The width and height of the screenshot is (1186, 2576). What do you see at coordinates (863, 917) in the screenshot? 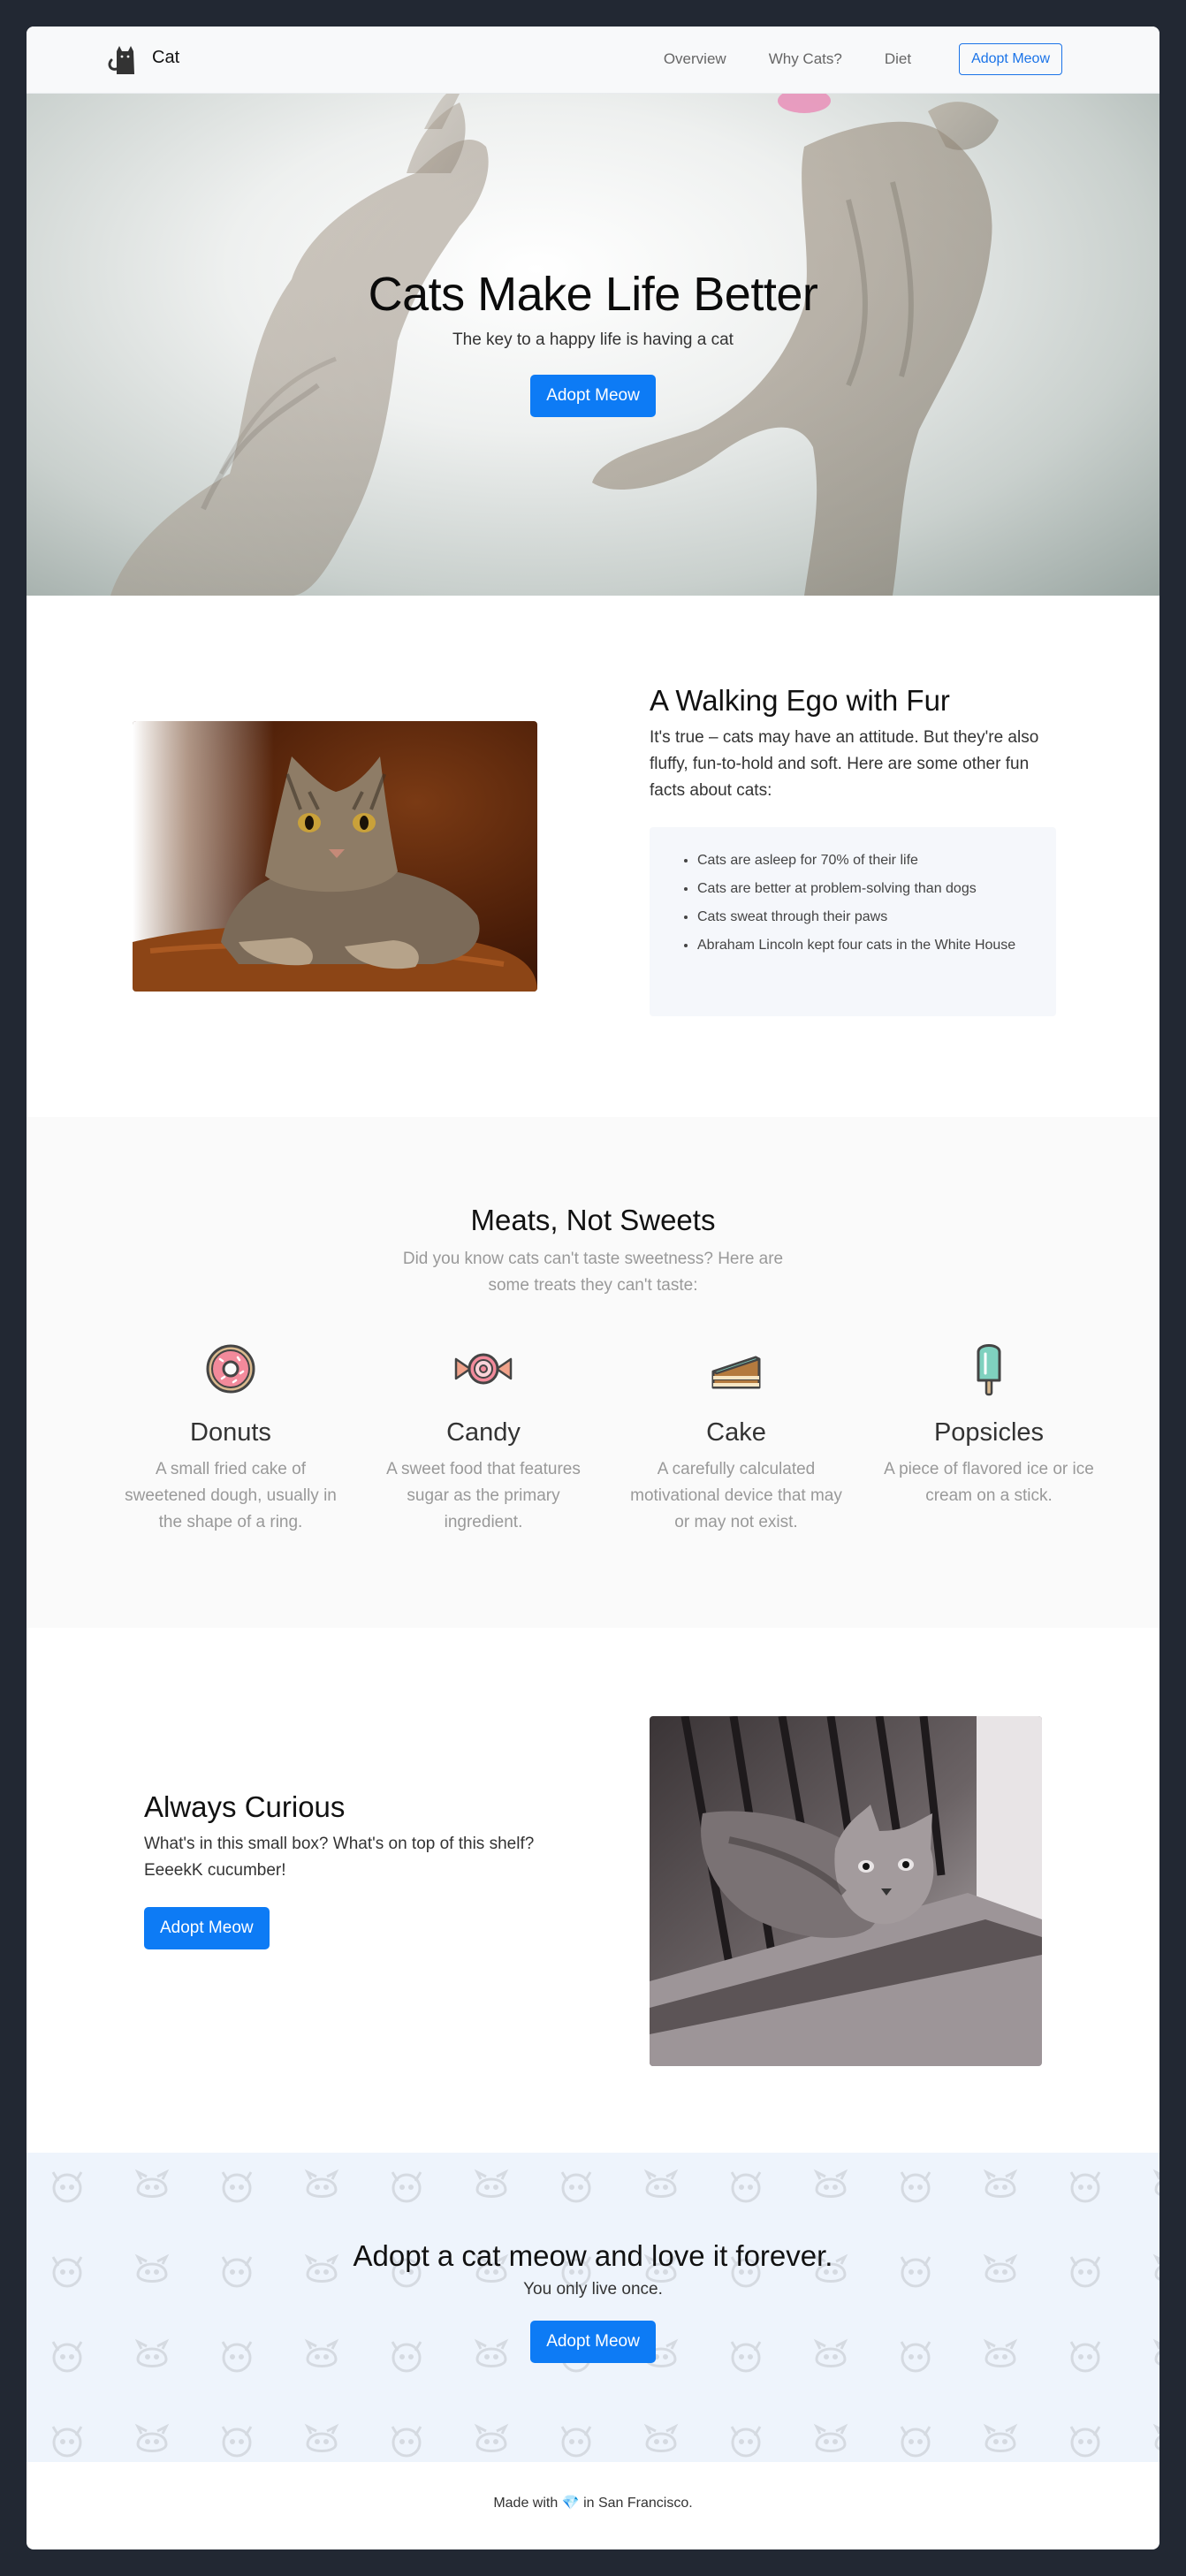
I see `fact-item: Cats sweat through their paws` at bounding box center [863, 917].